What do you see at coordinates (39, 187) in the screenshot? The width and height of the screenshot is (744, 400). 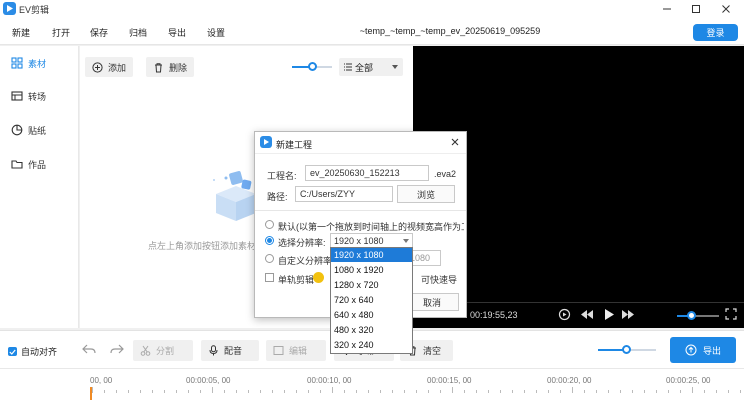 I see `sidebar: 素材 转场 贴纸 作品` at bounding box center [39, 187].